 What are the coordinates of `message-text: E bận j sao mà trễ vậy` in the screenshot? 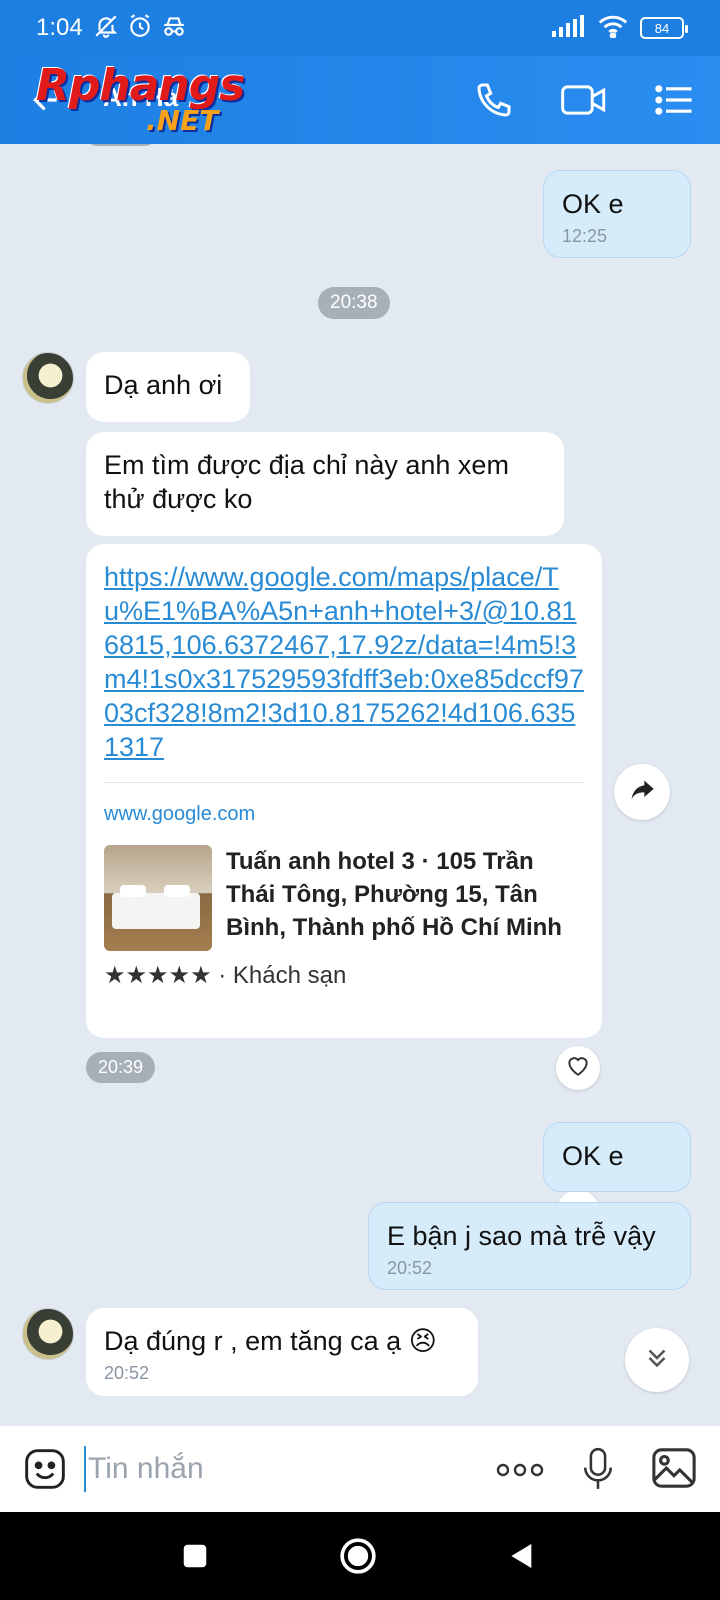 It's located at (521, 1236).